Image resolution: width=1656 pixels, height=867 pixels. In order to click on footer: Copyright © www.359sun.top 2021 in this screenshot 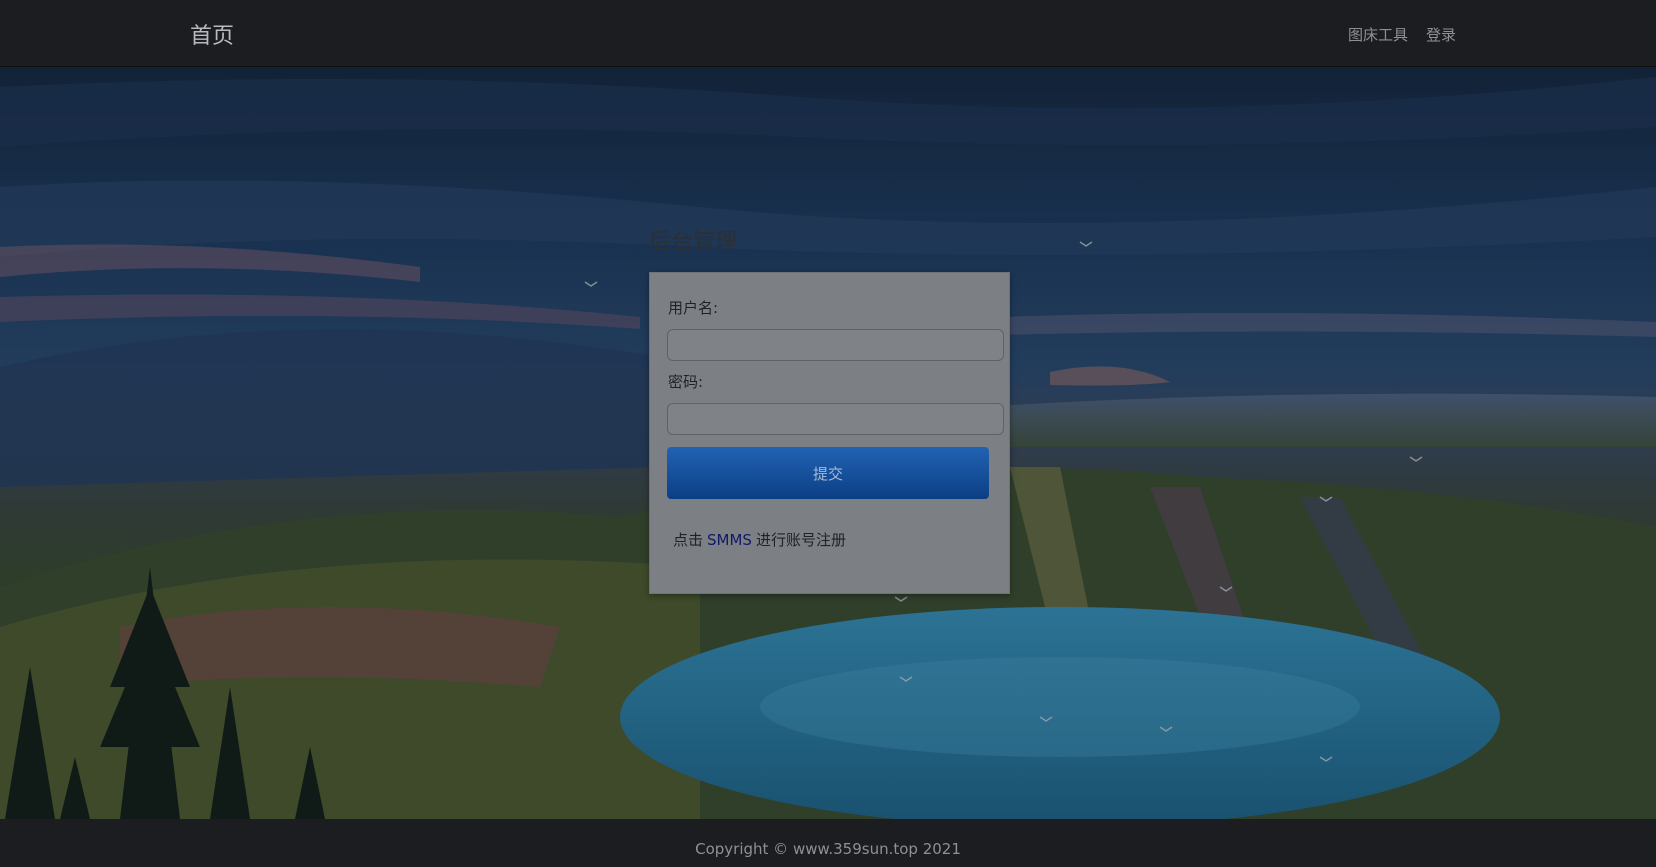, I will do `click(828, 843)`.